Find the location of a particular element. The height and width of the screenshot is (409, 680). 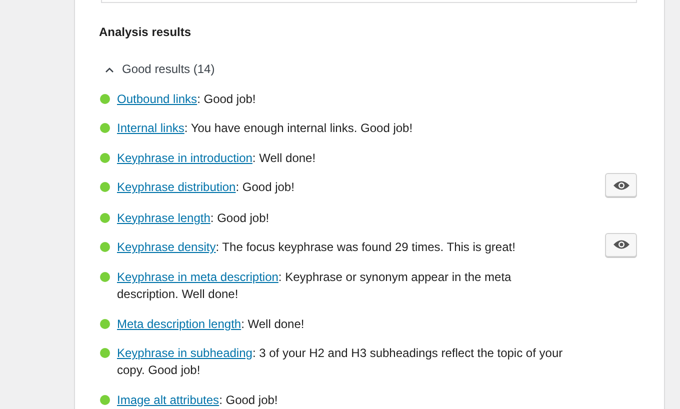

result-text: Keyphrase in subheading: 3 of your H2 and H3 subheadings reflect the topic of your copy. Good job! is located at coordinates (340, 362).